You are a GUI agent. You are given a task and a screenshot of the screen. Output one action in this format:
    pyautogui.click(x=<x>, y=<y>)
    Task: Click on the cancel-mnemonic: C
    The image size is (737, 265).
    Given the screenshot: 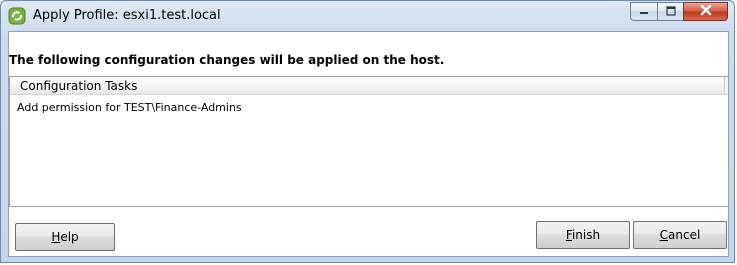 What is the action you would take?
    pyautogui.click(x=664, y=235)
    